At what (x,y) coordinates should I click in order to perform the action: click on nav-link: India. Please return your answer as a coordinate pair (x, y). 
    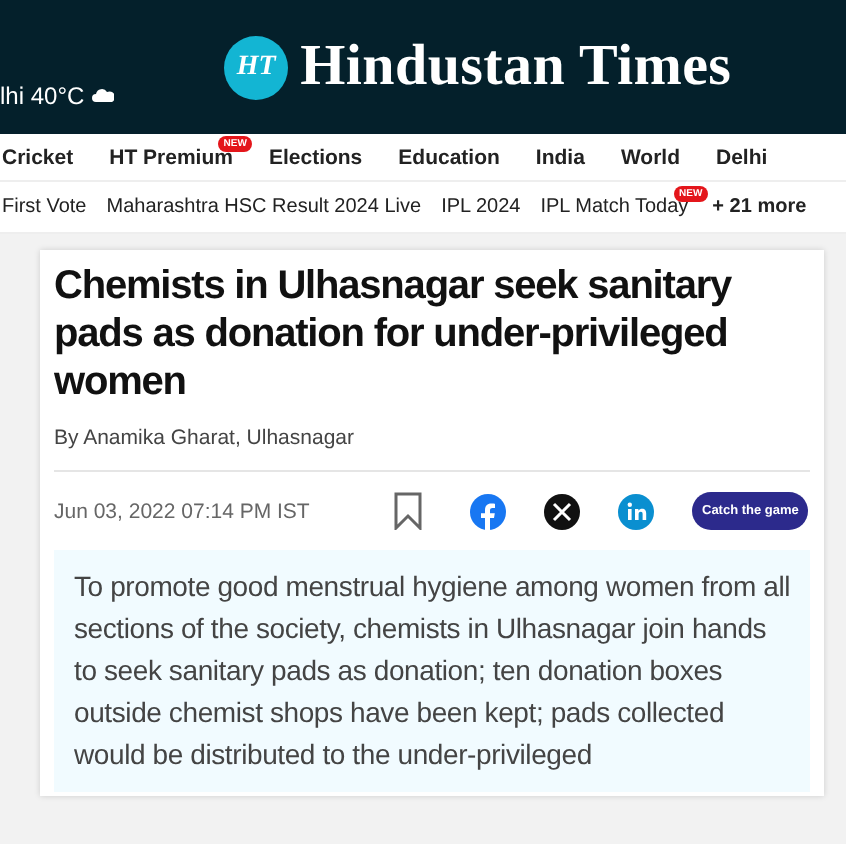
    Looking at the image, I should click on (560, 157).